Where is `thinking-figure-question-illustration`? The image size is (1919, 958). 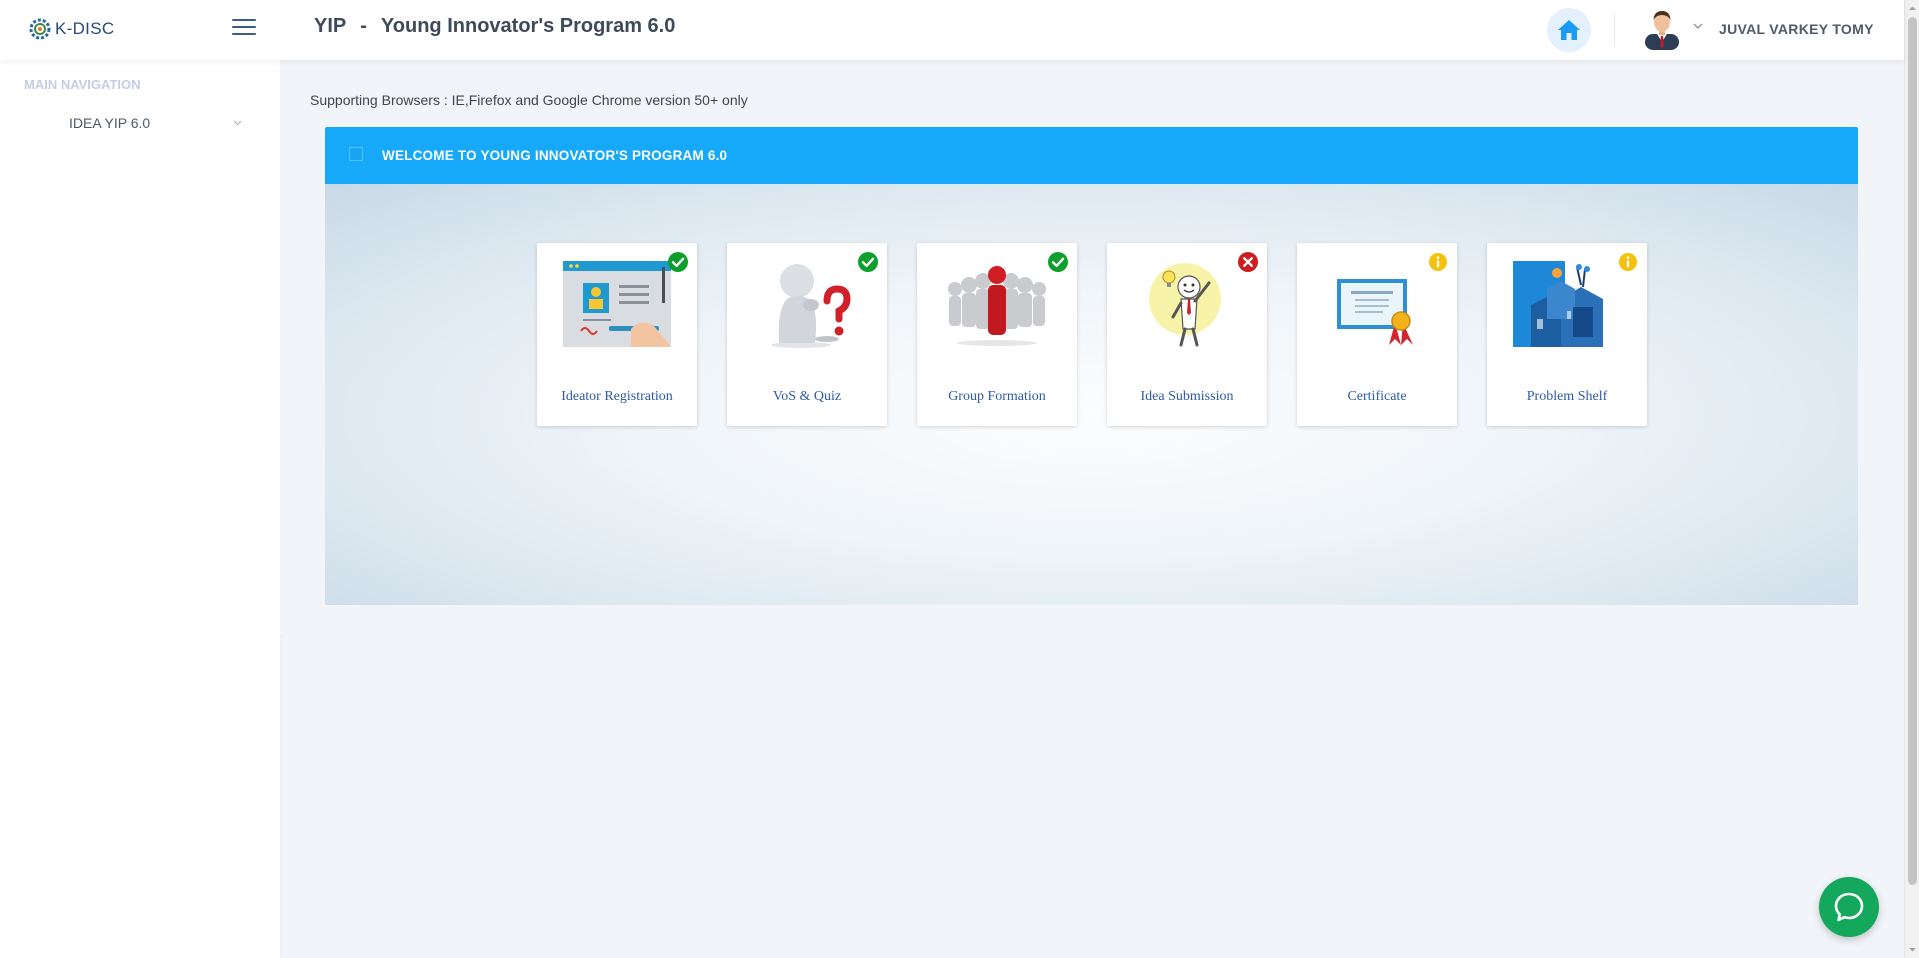 thinking-figure-question-illustration is located at coordinates (811, 306).